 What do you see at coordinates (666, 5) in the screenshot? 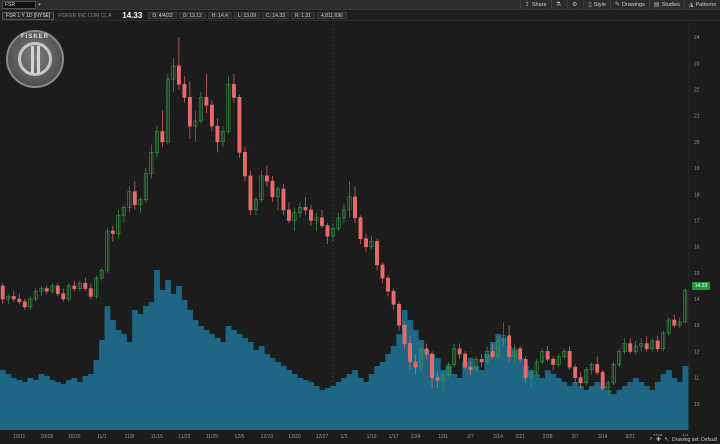
I see `studies-button: ▤ Studies` at bounding box center [666, 5].